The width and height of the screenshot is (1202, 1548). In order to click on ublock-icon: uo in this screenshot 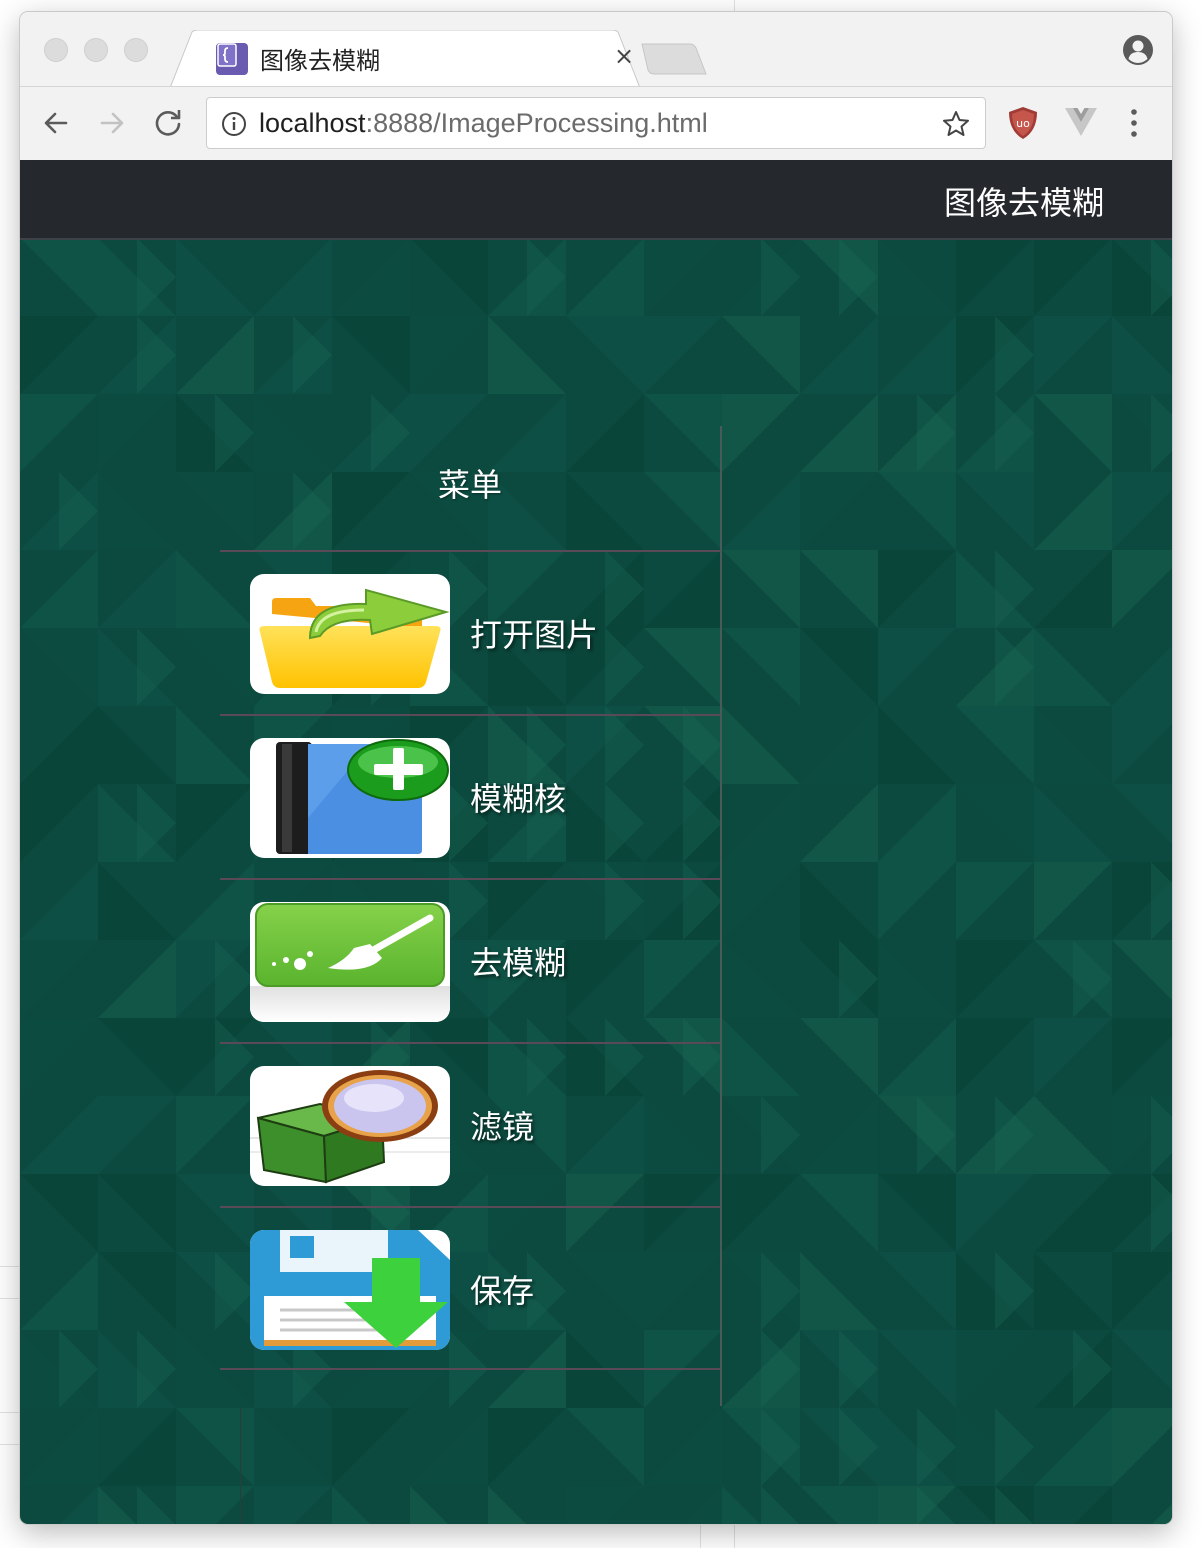, I will do `click(1023, 123)`.